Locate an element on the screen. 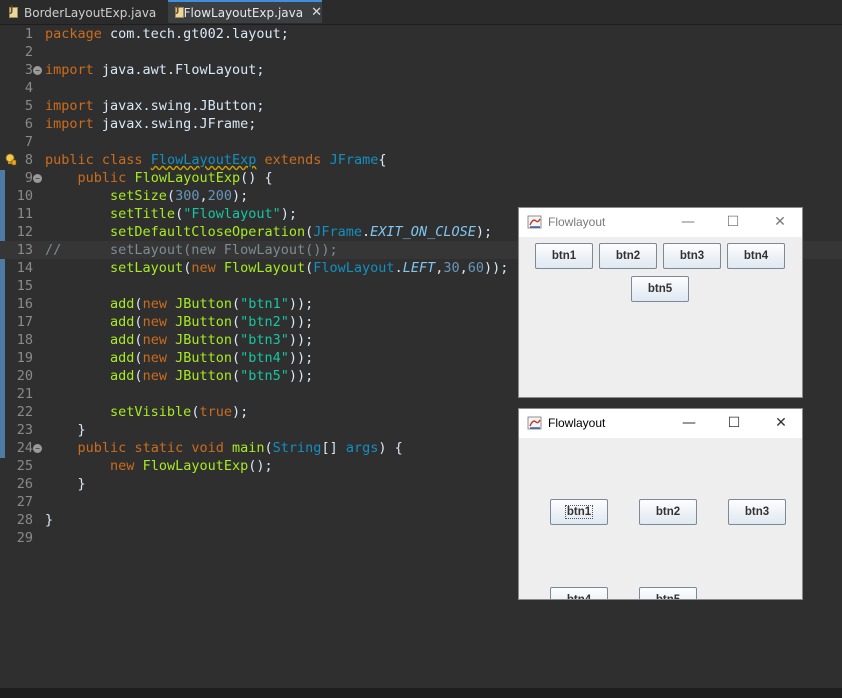 The height and width of the screenshot is (698, 842). tab-label: BorderLayoutExp.java is located at coordinates (90, 12).